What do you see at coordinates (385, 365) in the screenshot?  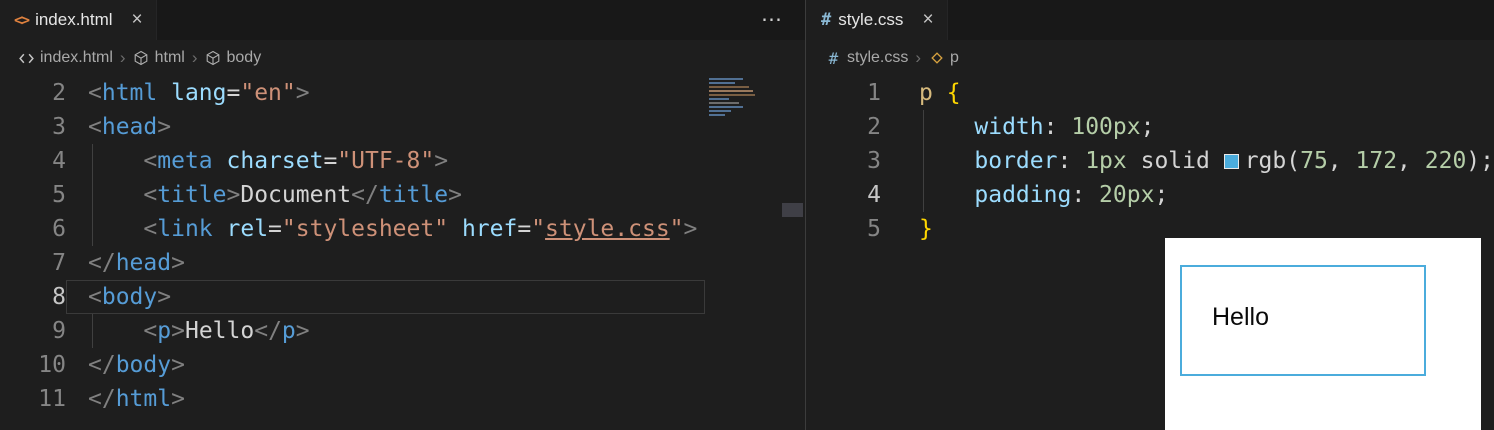 I see `code-text: </body>` at bounding box center [385, 365].